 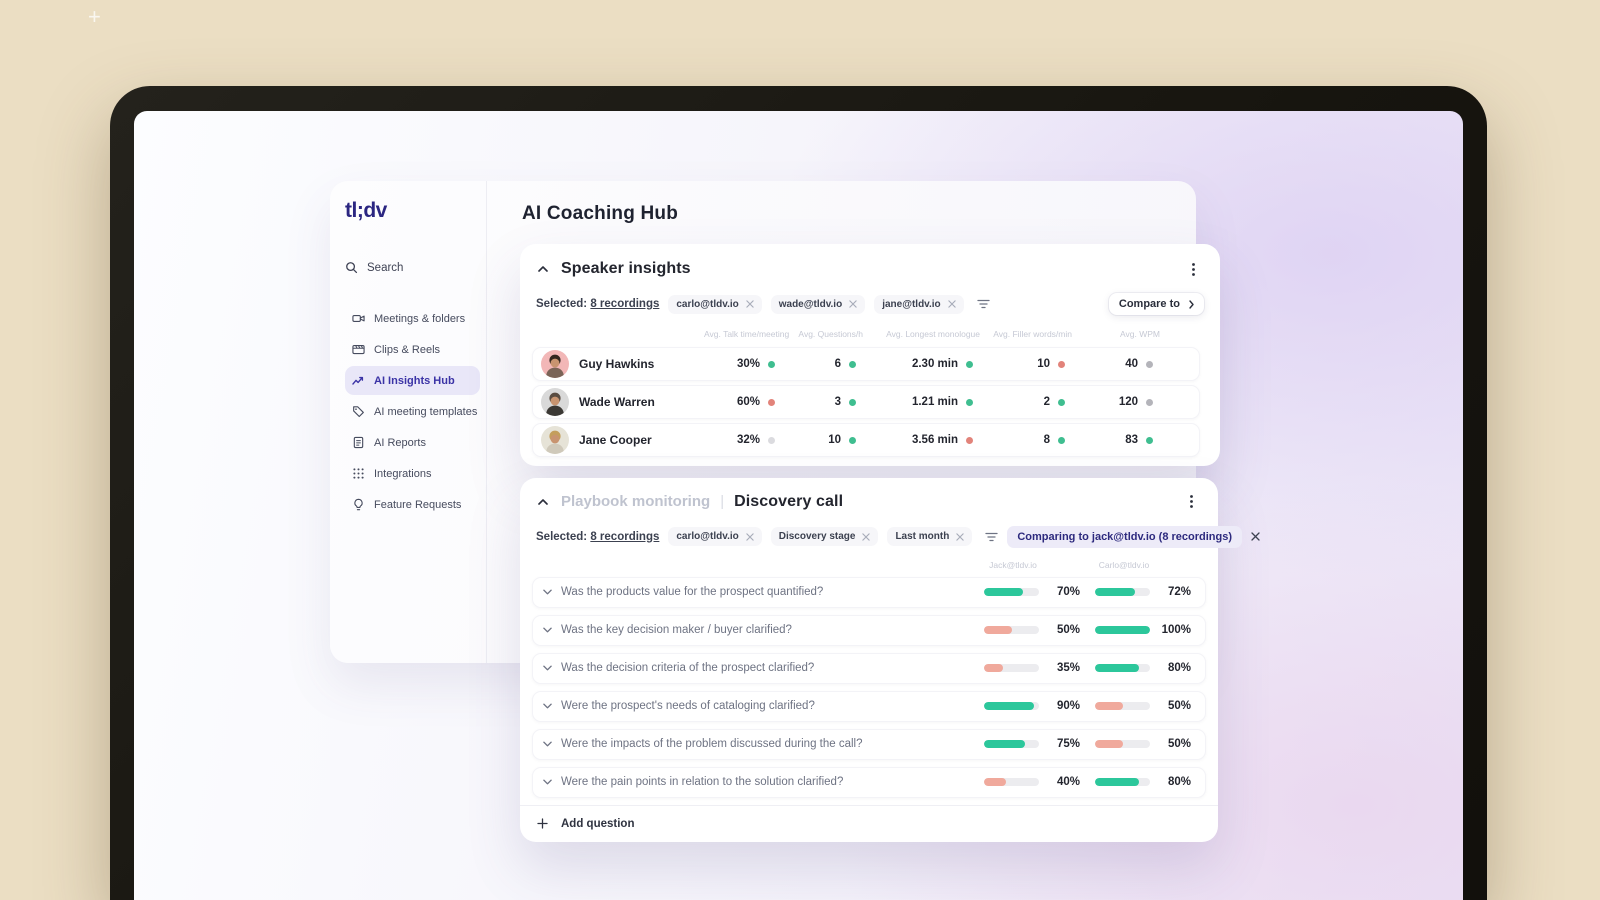 I want to click on sidebar-item-ai-insights-hub: AI Insights Hub, so click(x=412, y=380).